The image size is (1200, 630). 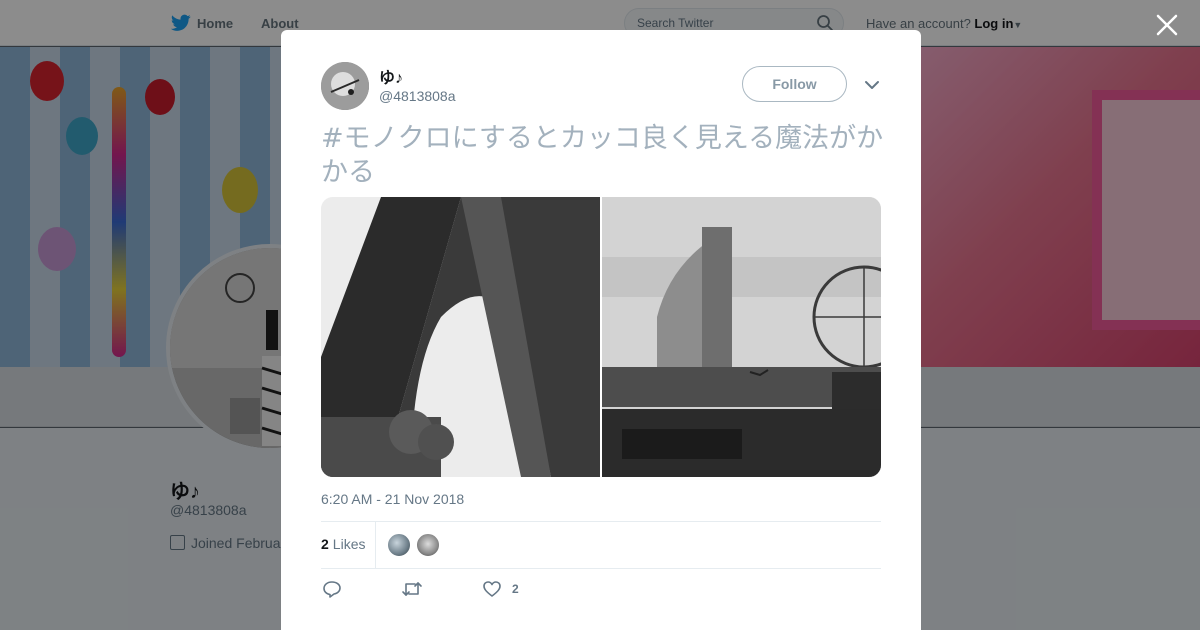 What do you see at coordinates (502, 590) in the screenshot?
I see `like-button: 2` at bounding box center [502, 590].